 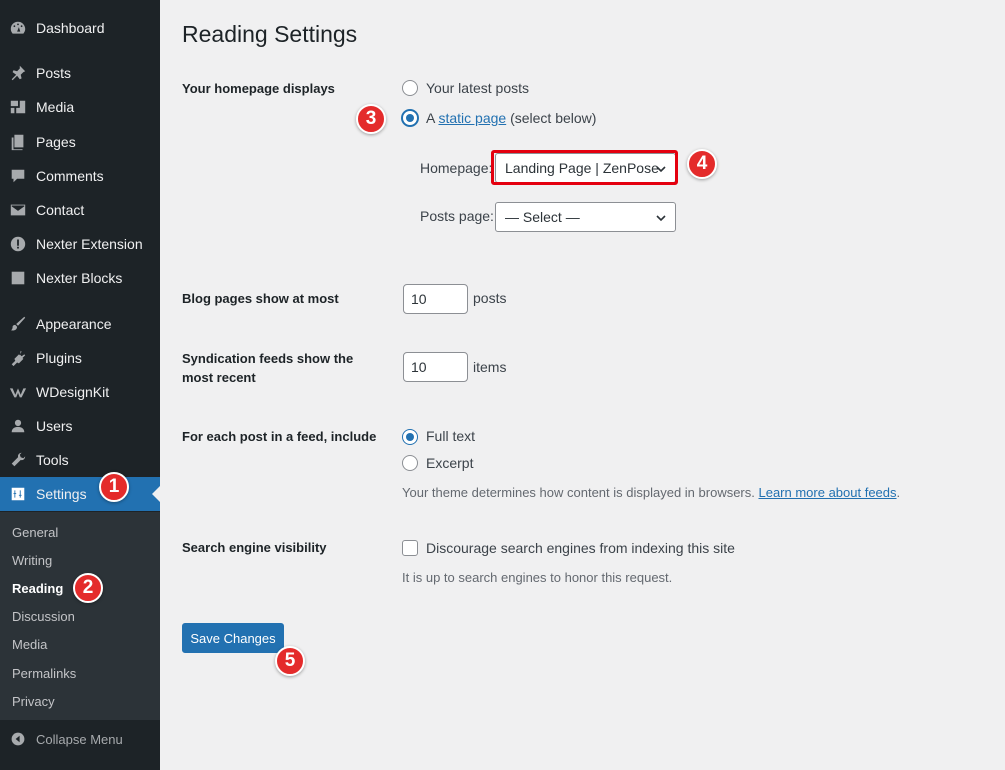 I want to click on submenu-reading: Reading, so click(x=37, y=588).